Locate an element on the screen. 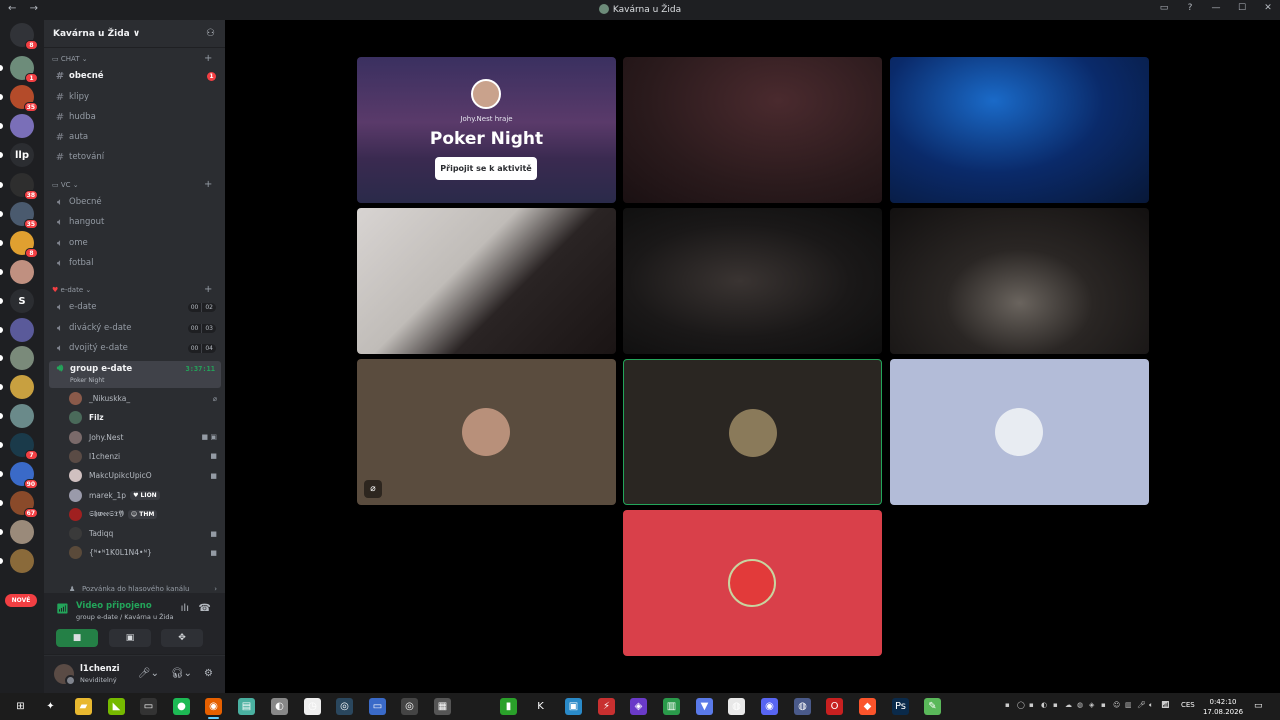 This screenshot has width=1280, height=720. minimize-button: — is located at coordinates (1216, 8).